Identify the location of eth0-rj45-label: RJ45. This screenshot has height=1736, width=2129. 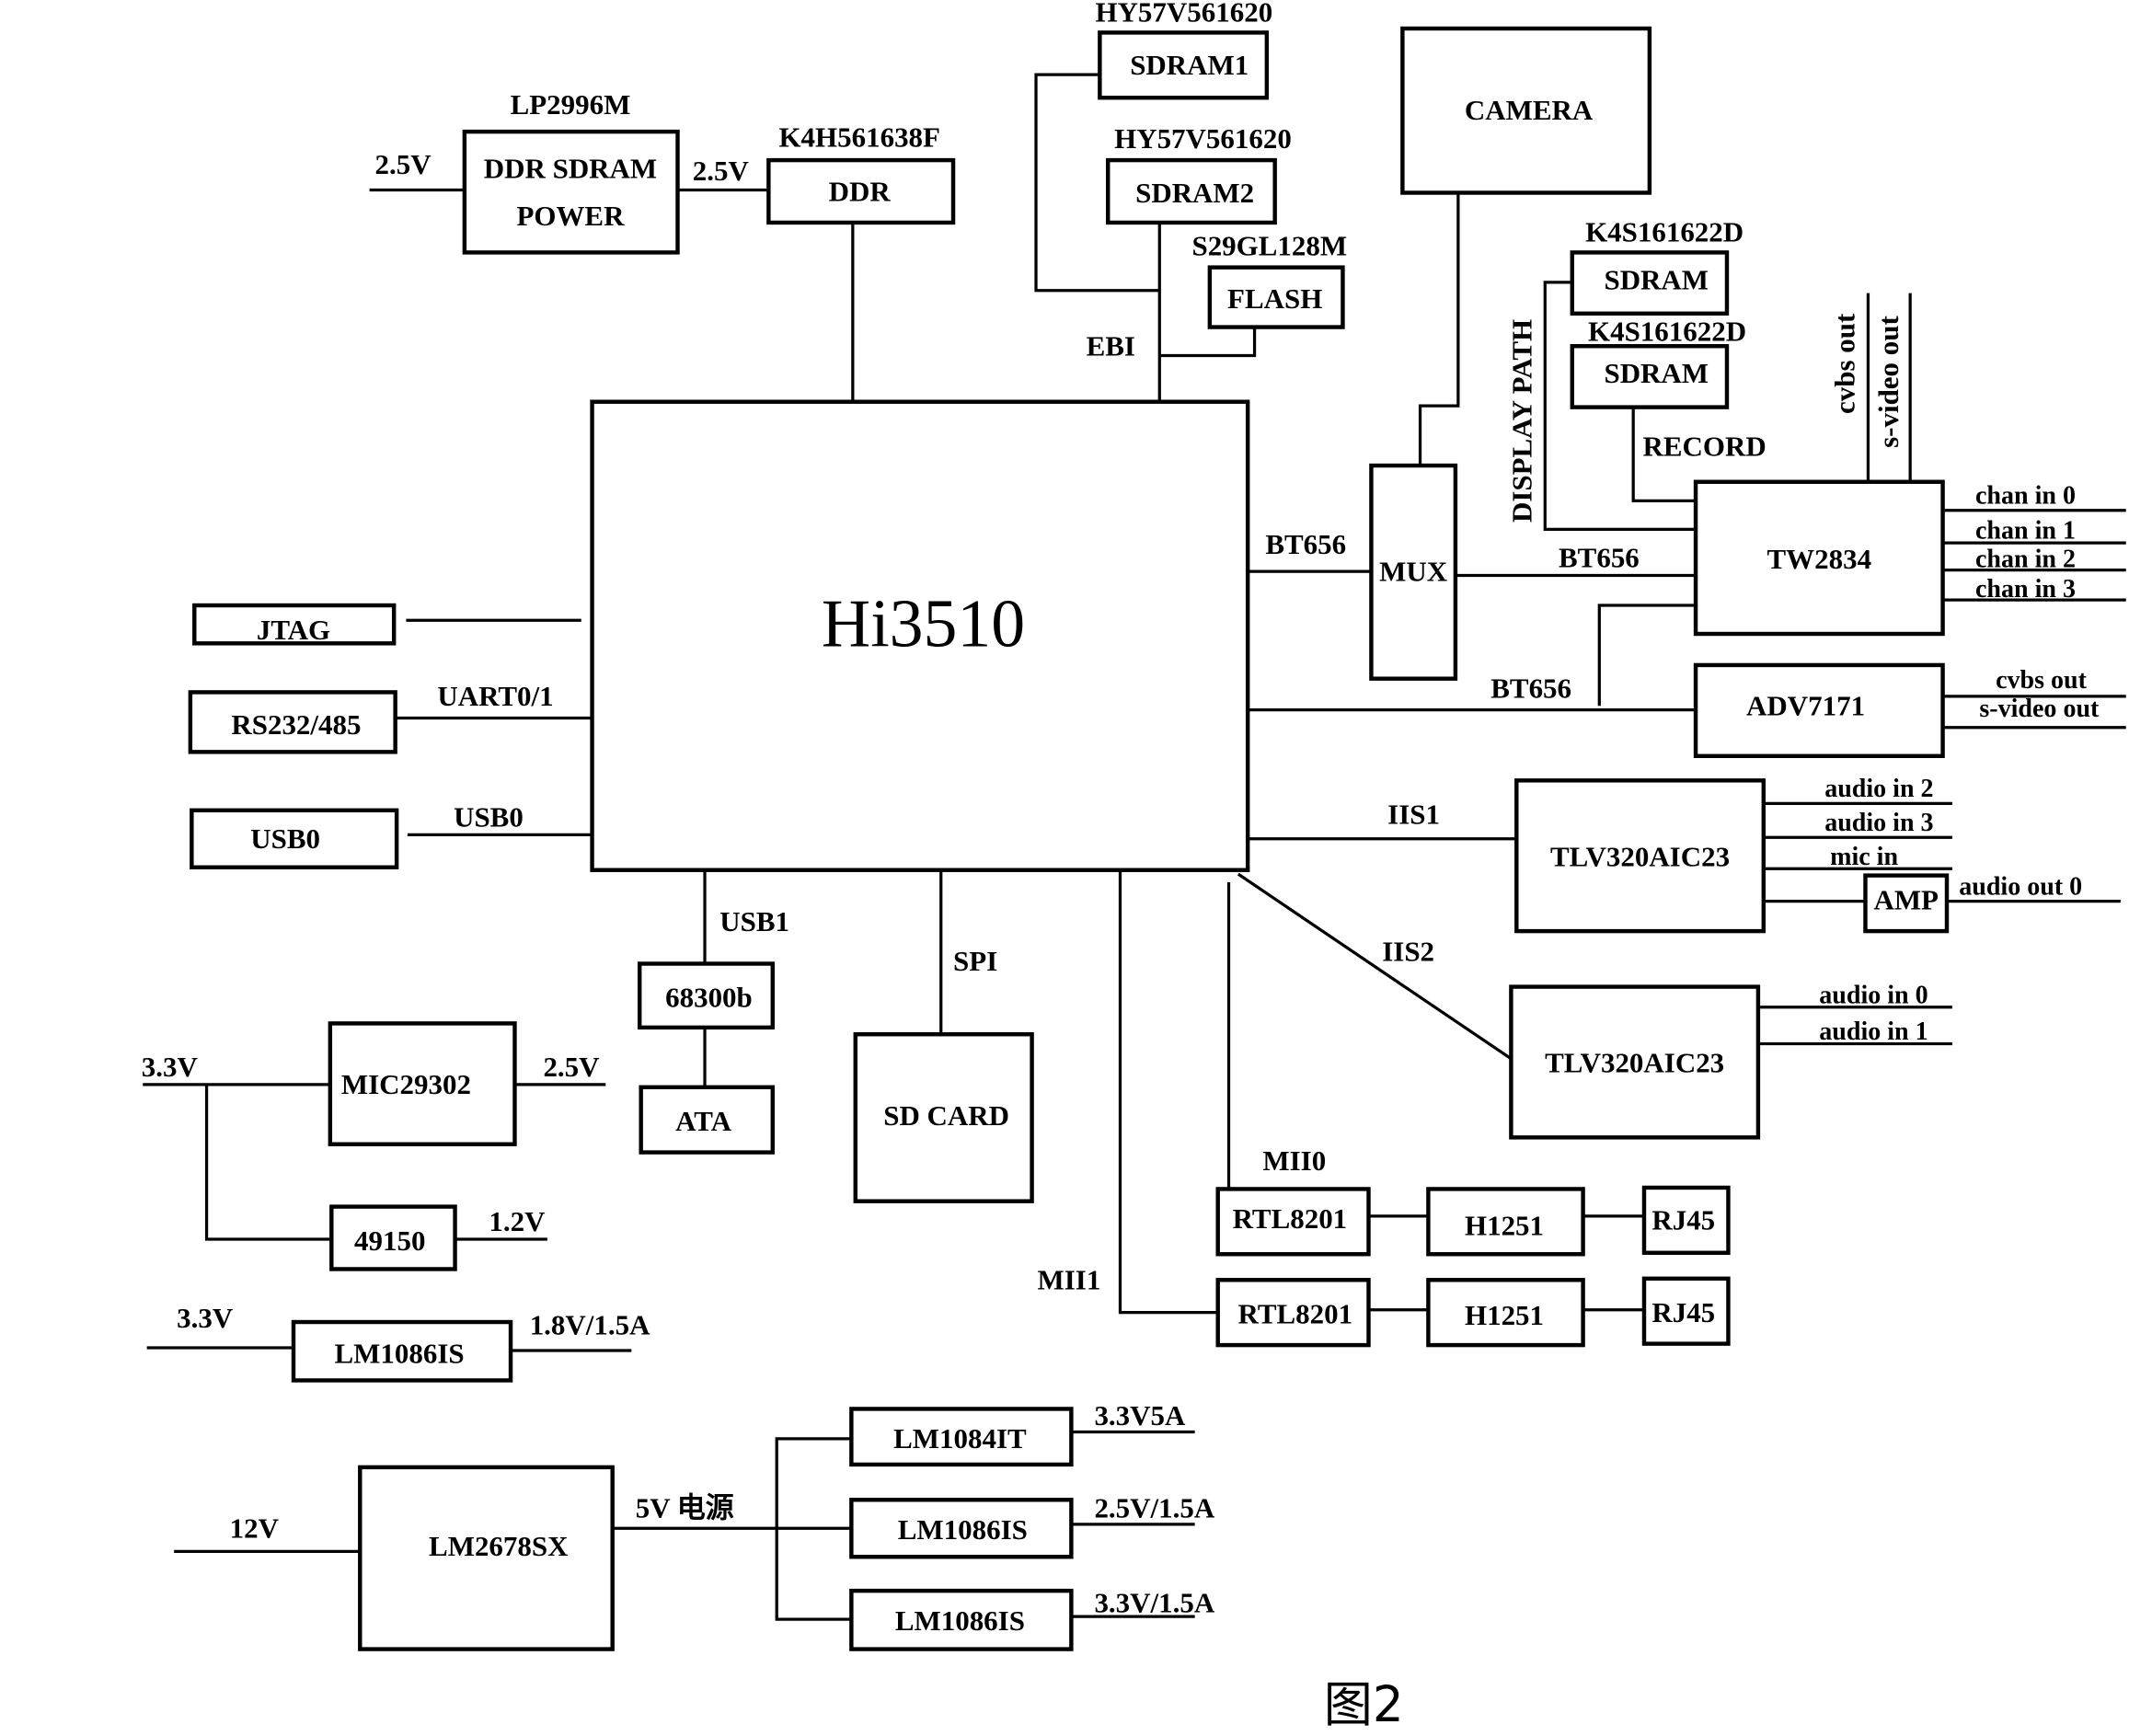
(1683, 1220).